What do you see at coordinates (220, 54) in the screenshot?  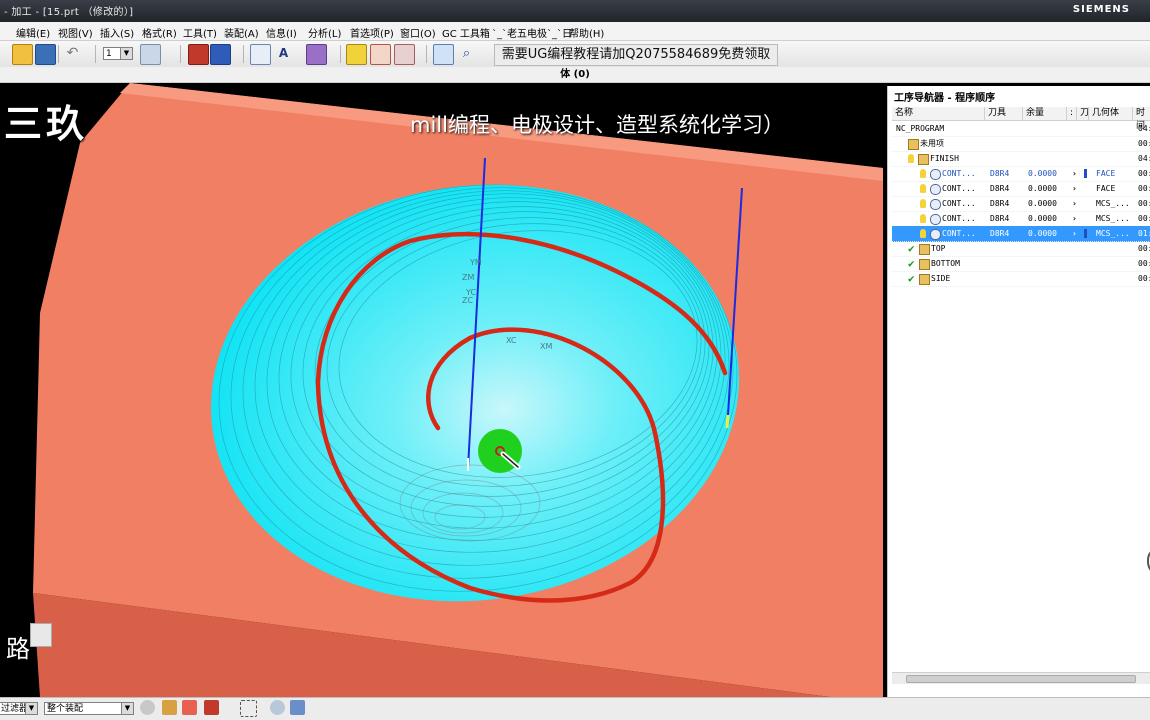 I see `show-hide-icon` at bounding box center [220, 54].